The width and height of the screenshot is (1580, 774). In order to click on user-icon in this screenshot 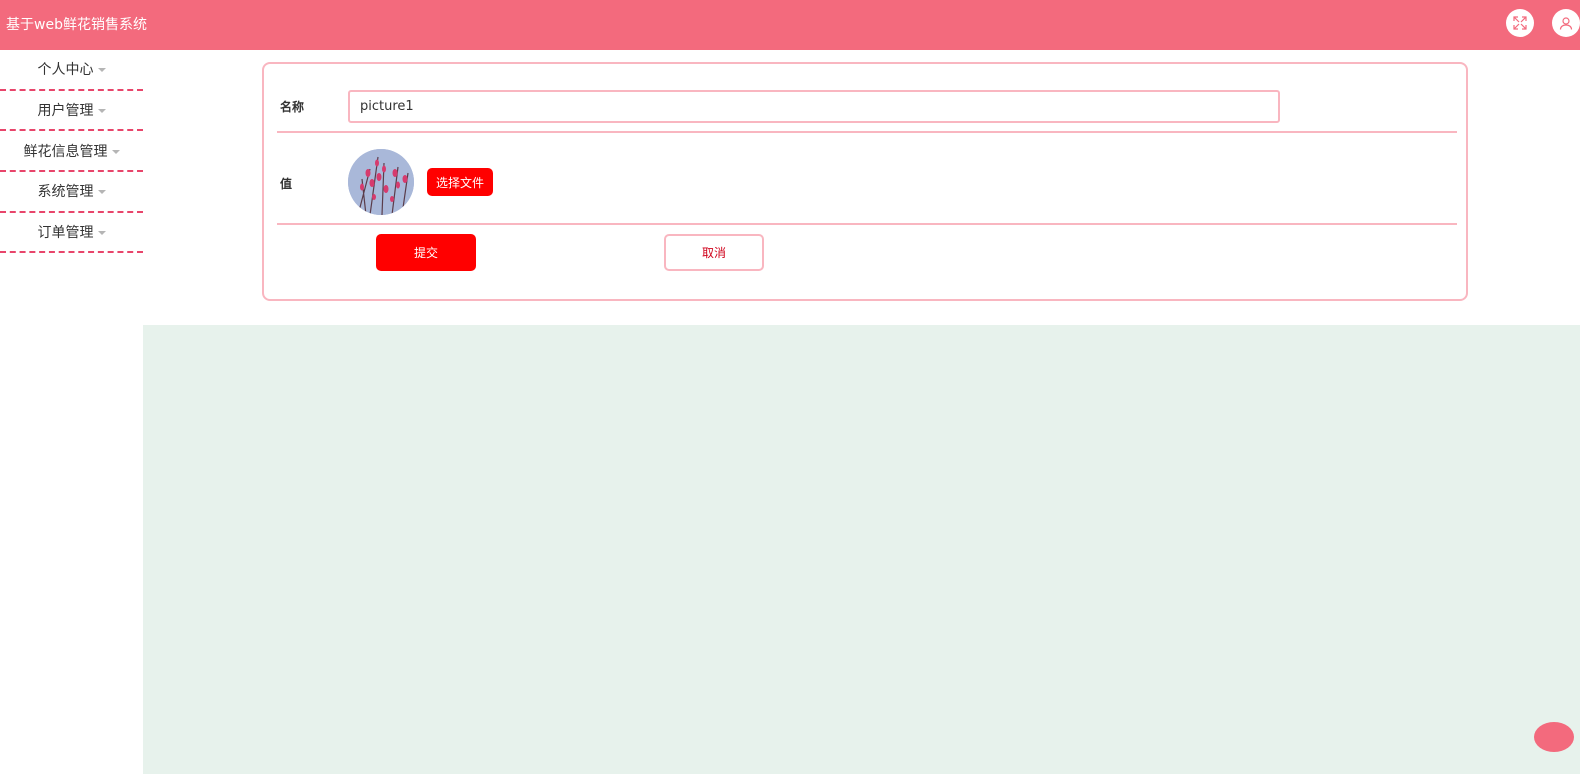, I will do `click(1566, 23)`.